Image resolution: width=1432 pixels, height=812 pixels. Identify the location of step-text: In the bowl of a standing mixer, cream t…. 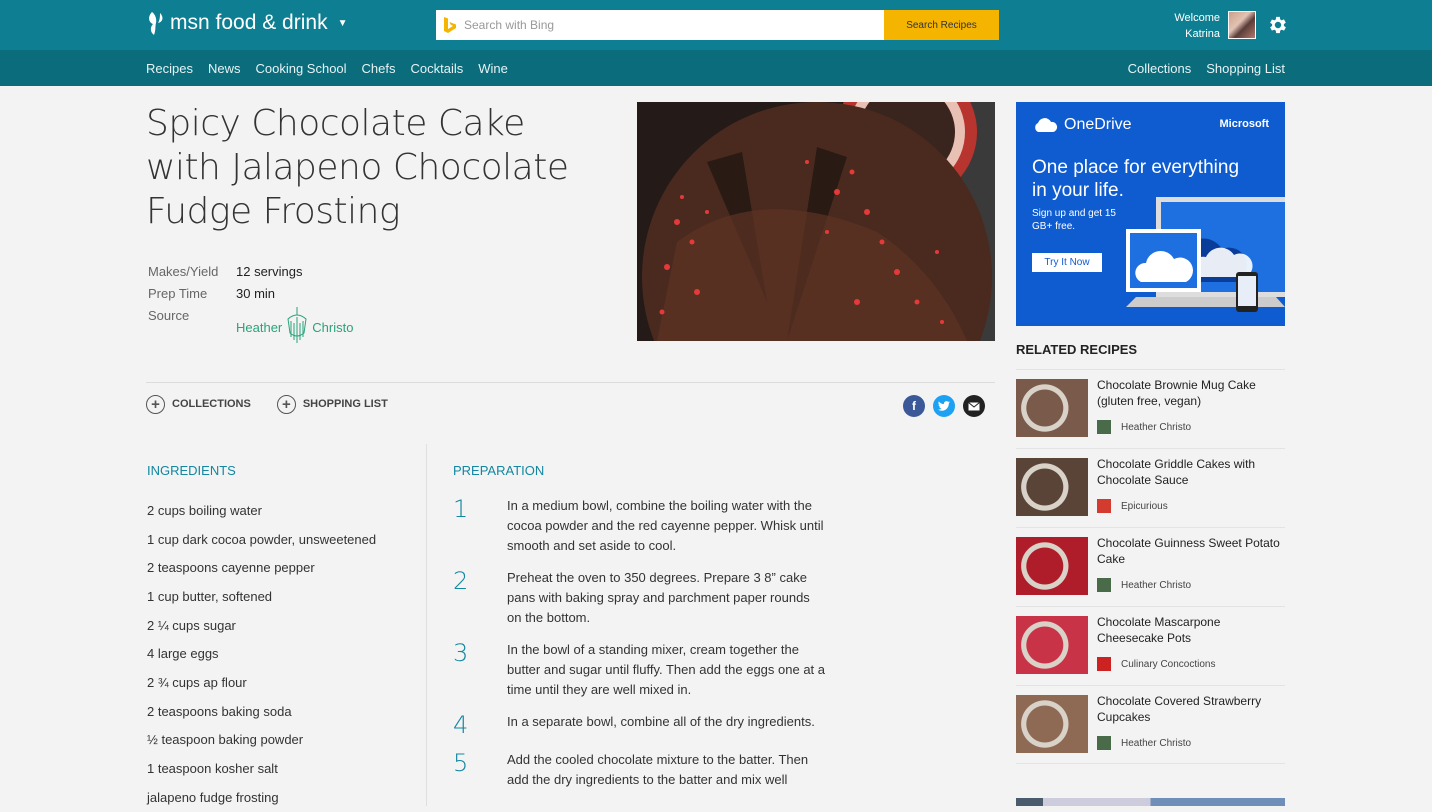
(666, 669).